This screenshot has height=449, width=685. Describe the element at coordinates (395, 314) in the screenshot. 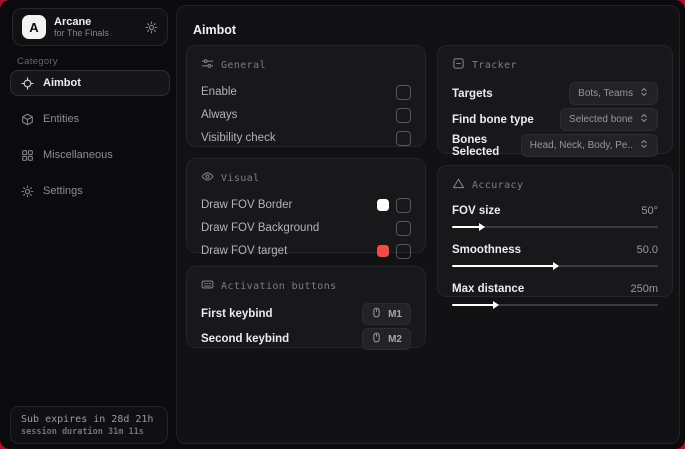

I see `keybind-value: M1` at that location.